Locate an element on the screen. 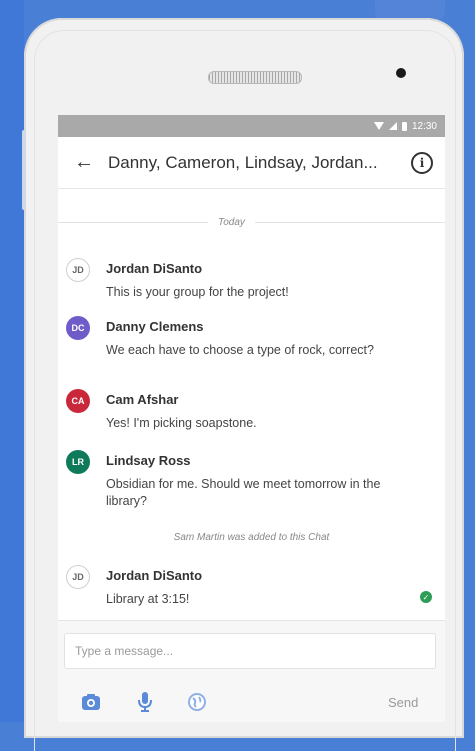 This screenshot has width=475, height=751. delivered-check-icon: ✓ is located at coordinates (426, 597).